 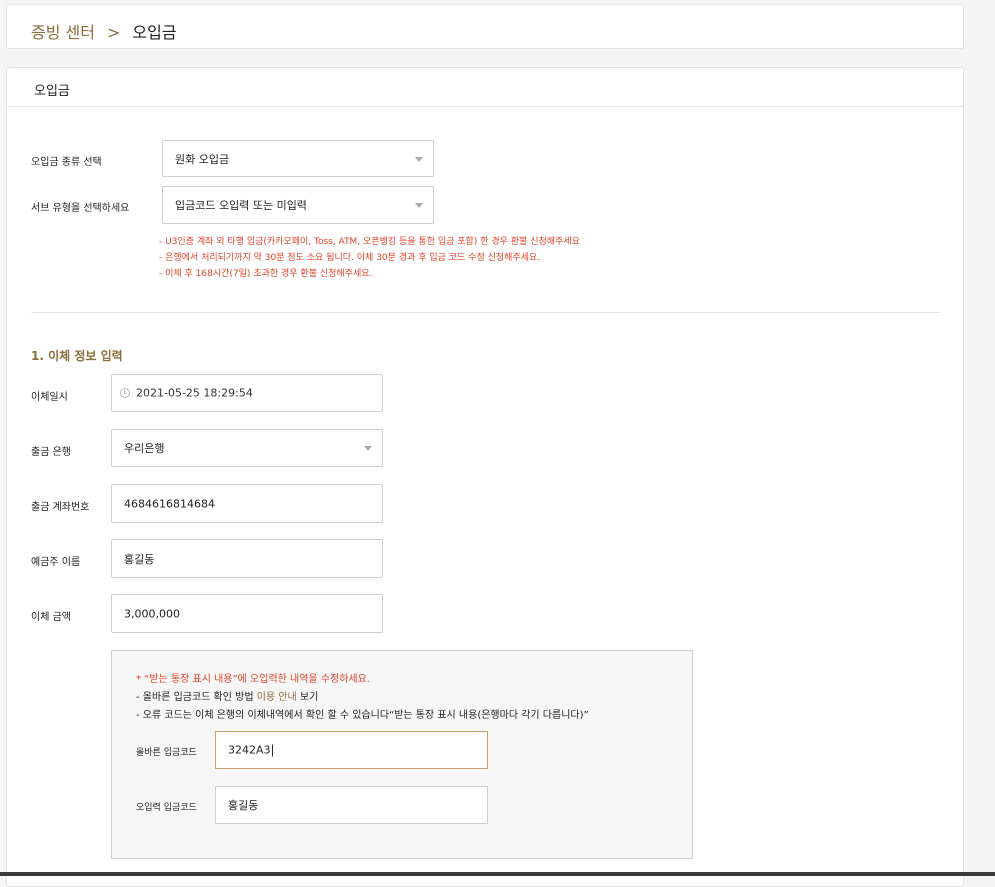 I want to click on breadcrumb-current: 오입금, so click(x=154, y=32).